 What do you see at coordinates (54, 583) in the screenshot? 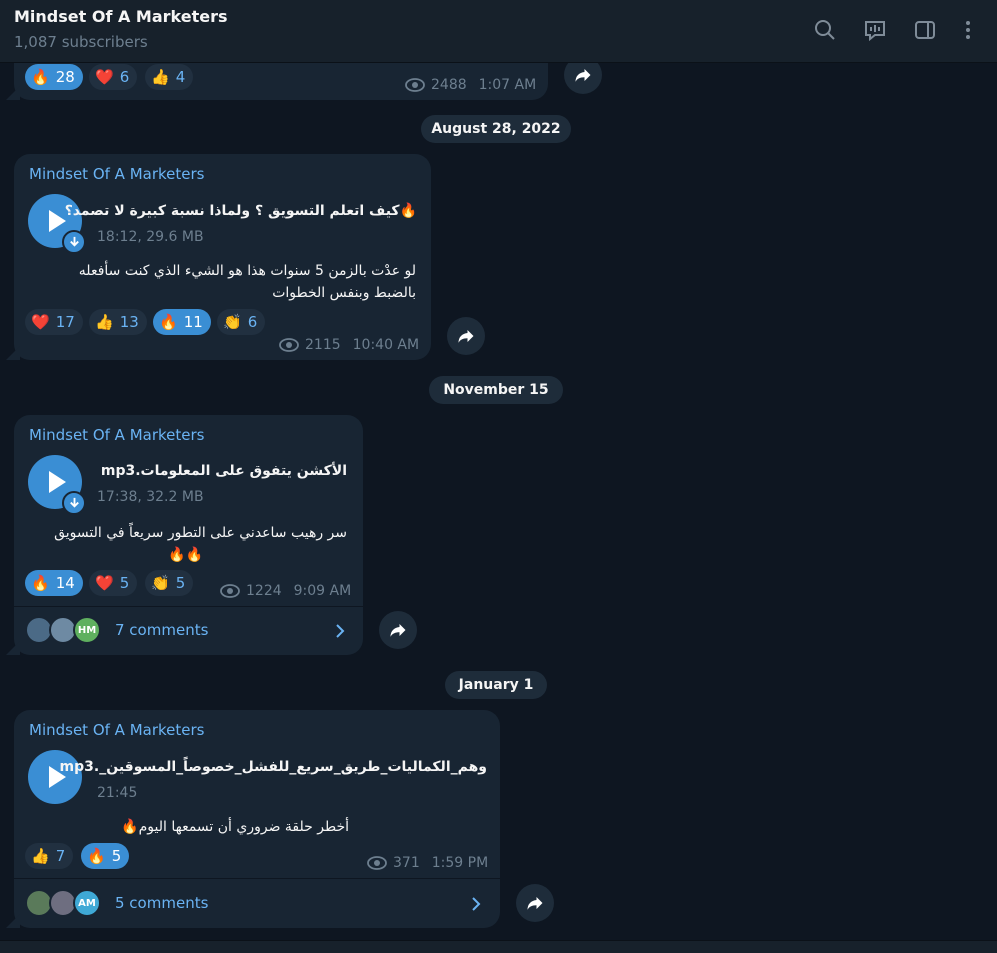
I see `reaction-chip: 🔥 14` at bounding box center [54, 583].